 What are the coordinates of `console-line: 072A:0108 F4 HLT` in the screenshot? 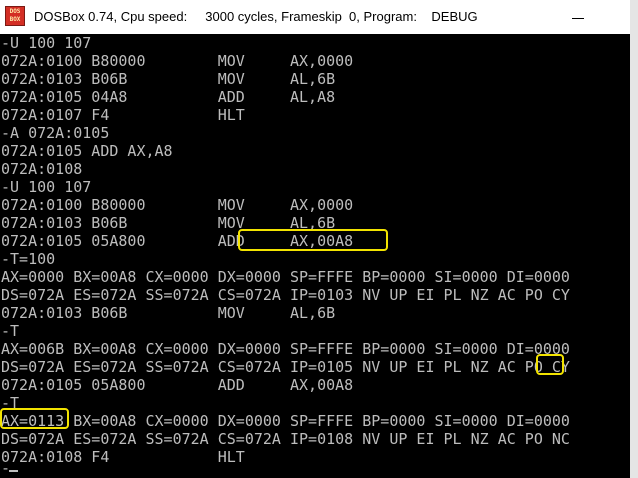 It's located at (123, 457).